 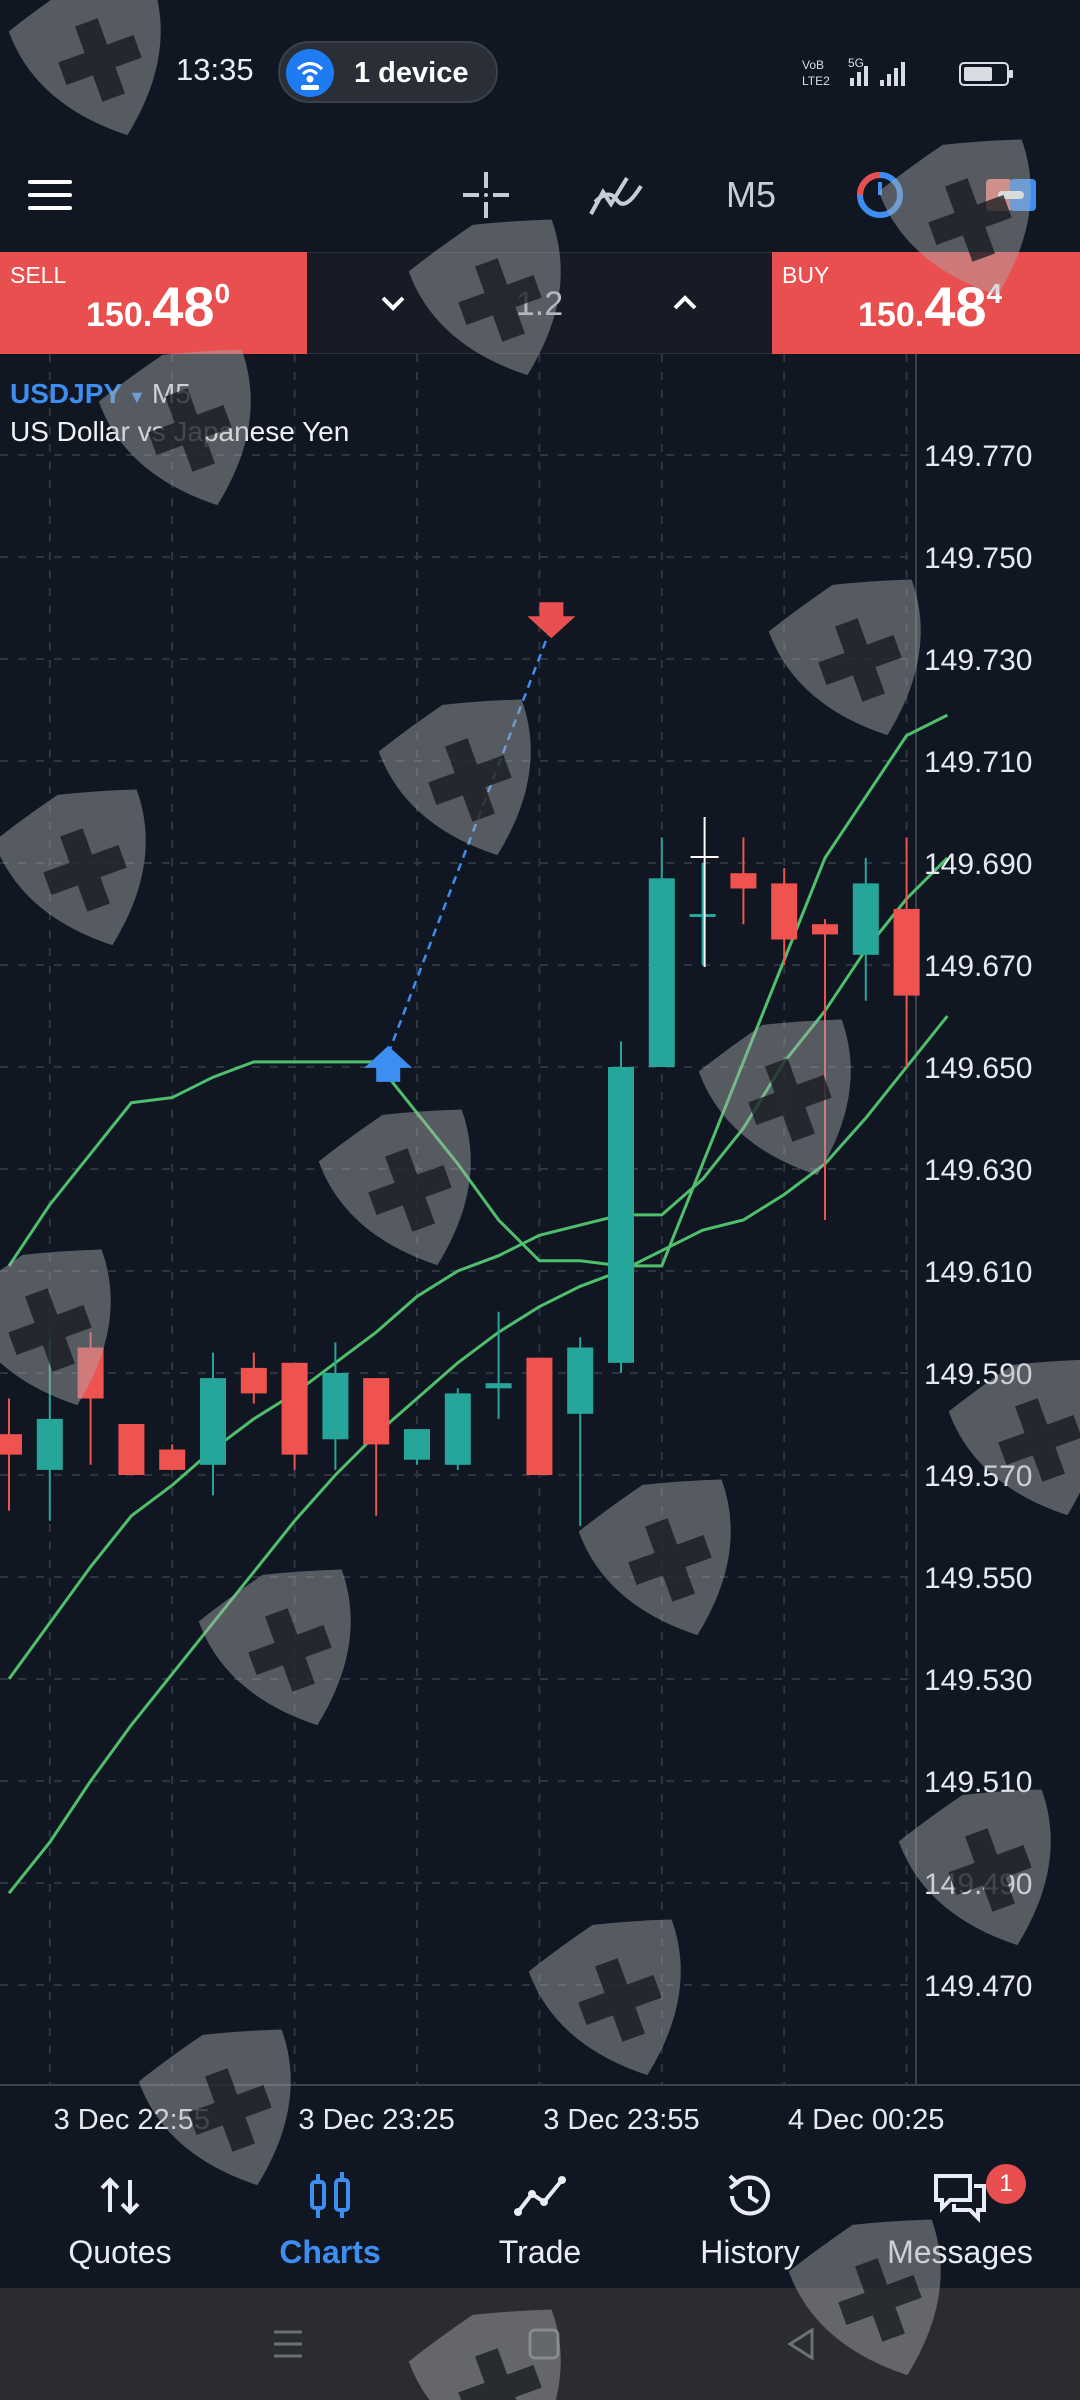 What do you see at coordinates (376, 2120) in the screenshot?
I see `time-tick-label: 3 Dec 23:25` at bounding box center [376, 2120].